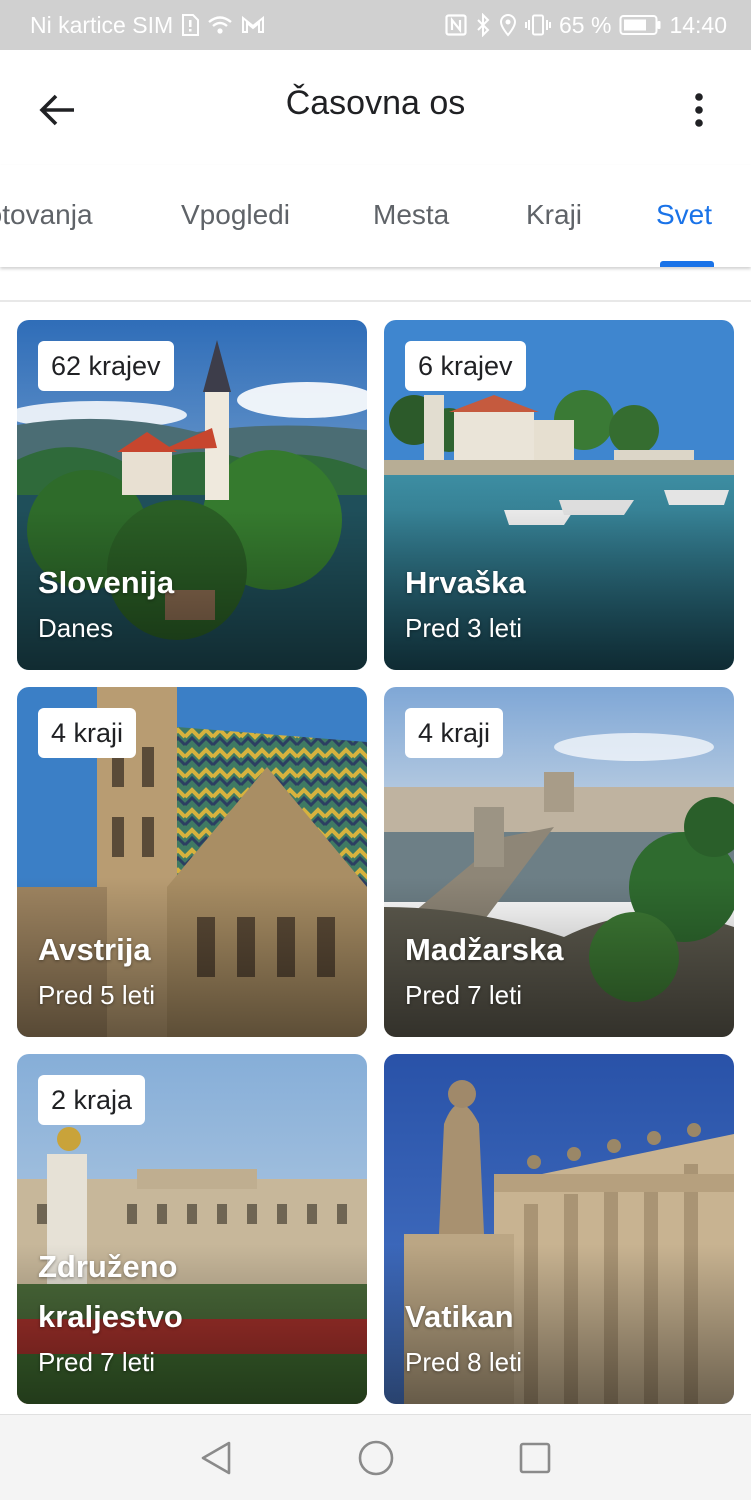 This screenshot has width=751, height=1500. Describe the element at coordinates (92, 1100) in the screenshot. I see `place-count-badge: 2 kraja` at that location.